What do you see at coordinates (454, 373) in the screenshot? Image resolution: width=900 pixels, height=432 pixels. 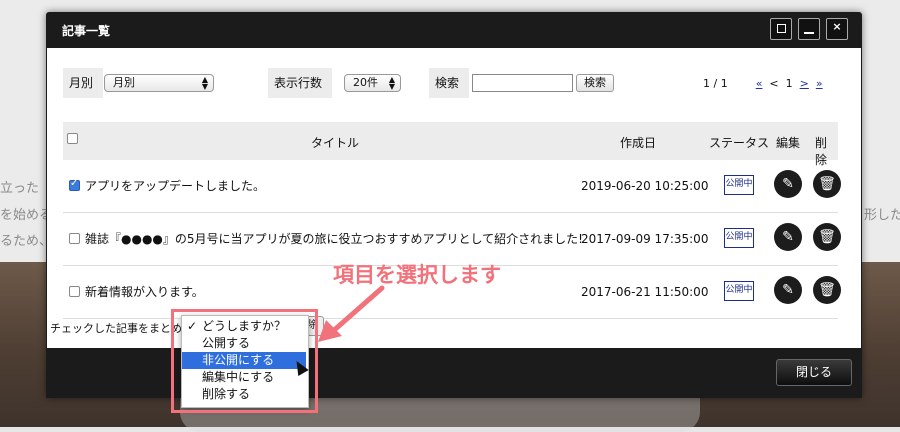 I see `modal-footer: 閉じる` at bounding box center [454, 373].